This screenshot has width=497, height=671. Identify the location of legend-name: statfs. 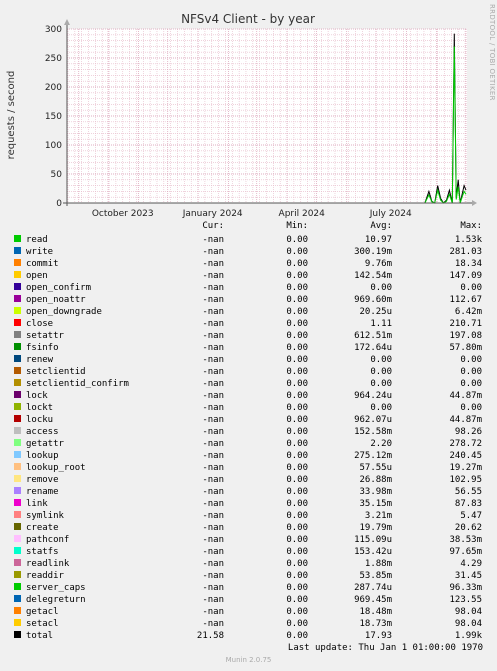
(42, 552).